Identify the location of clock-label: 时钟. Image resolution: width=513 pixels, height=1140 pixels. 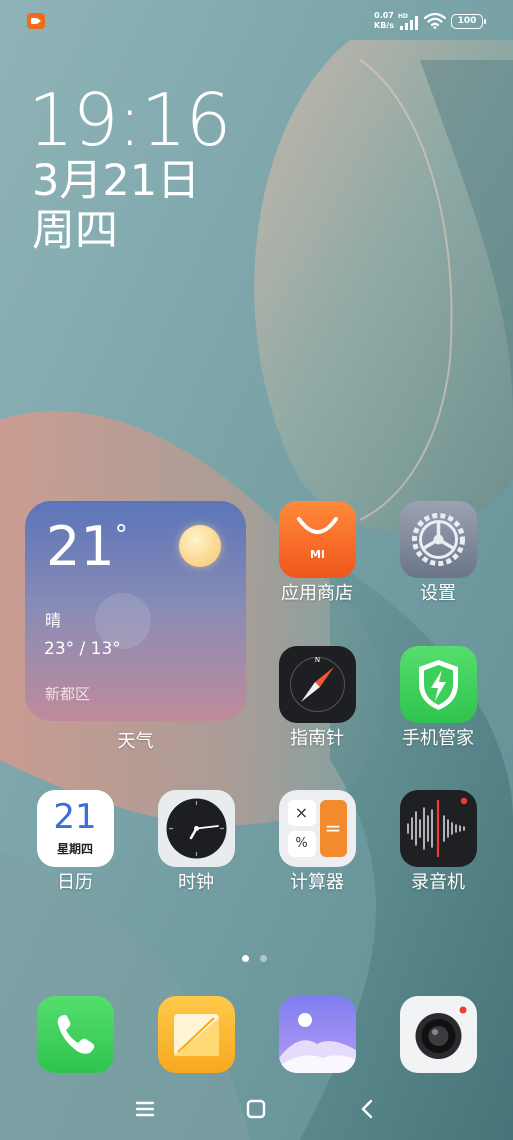
(196, 882).